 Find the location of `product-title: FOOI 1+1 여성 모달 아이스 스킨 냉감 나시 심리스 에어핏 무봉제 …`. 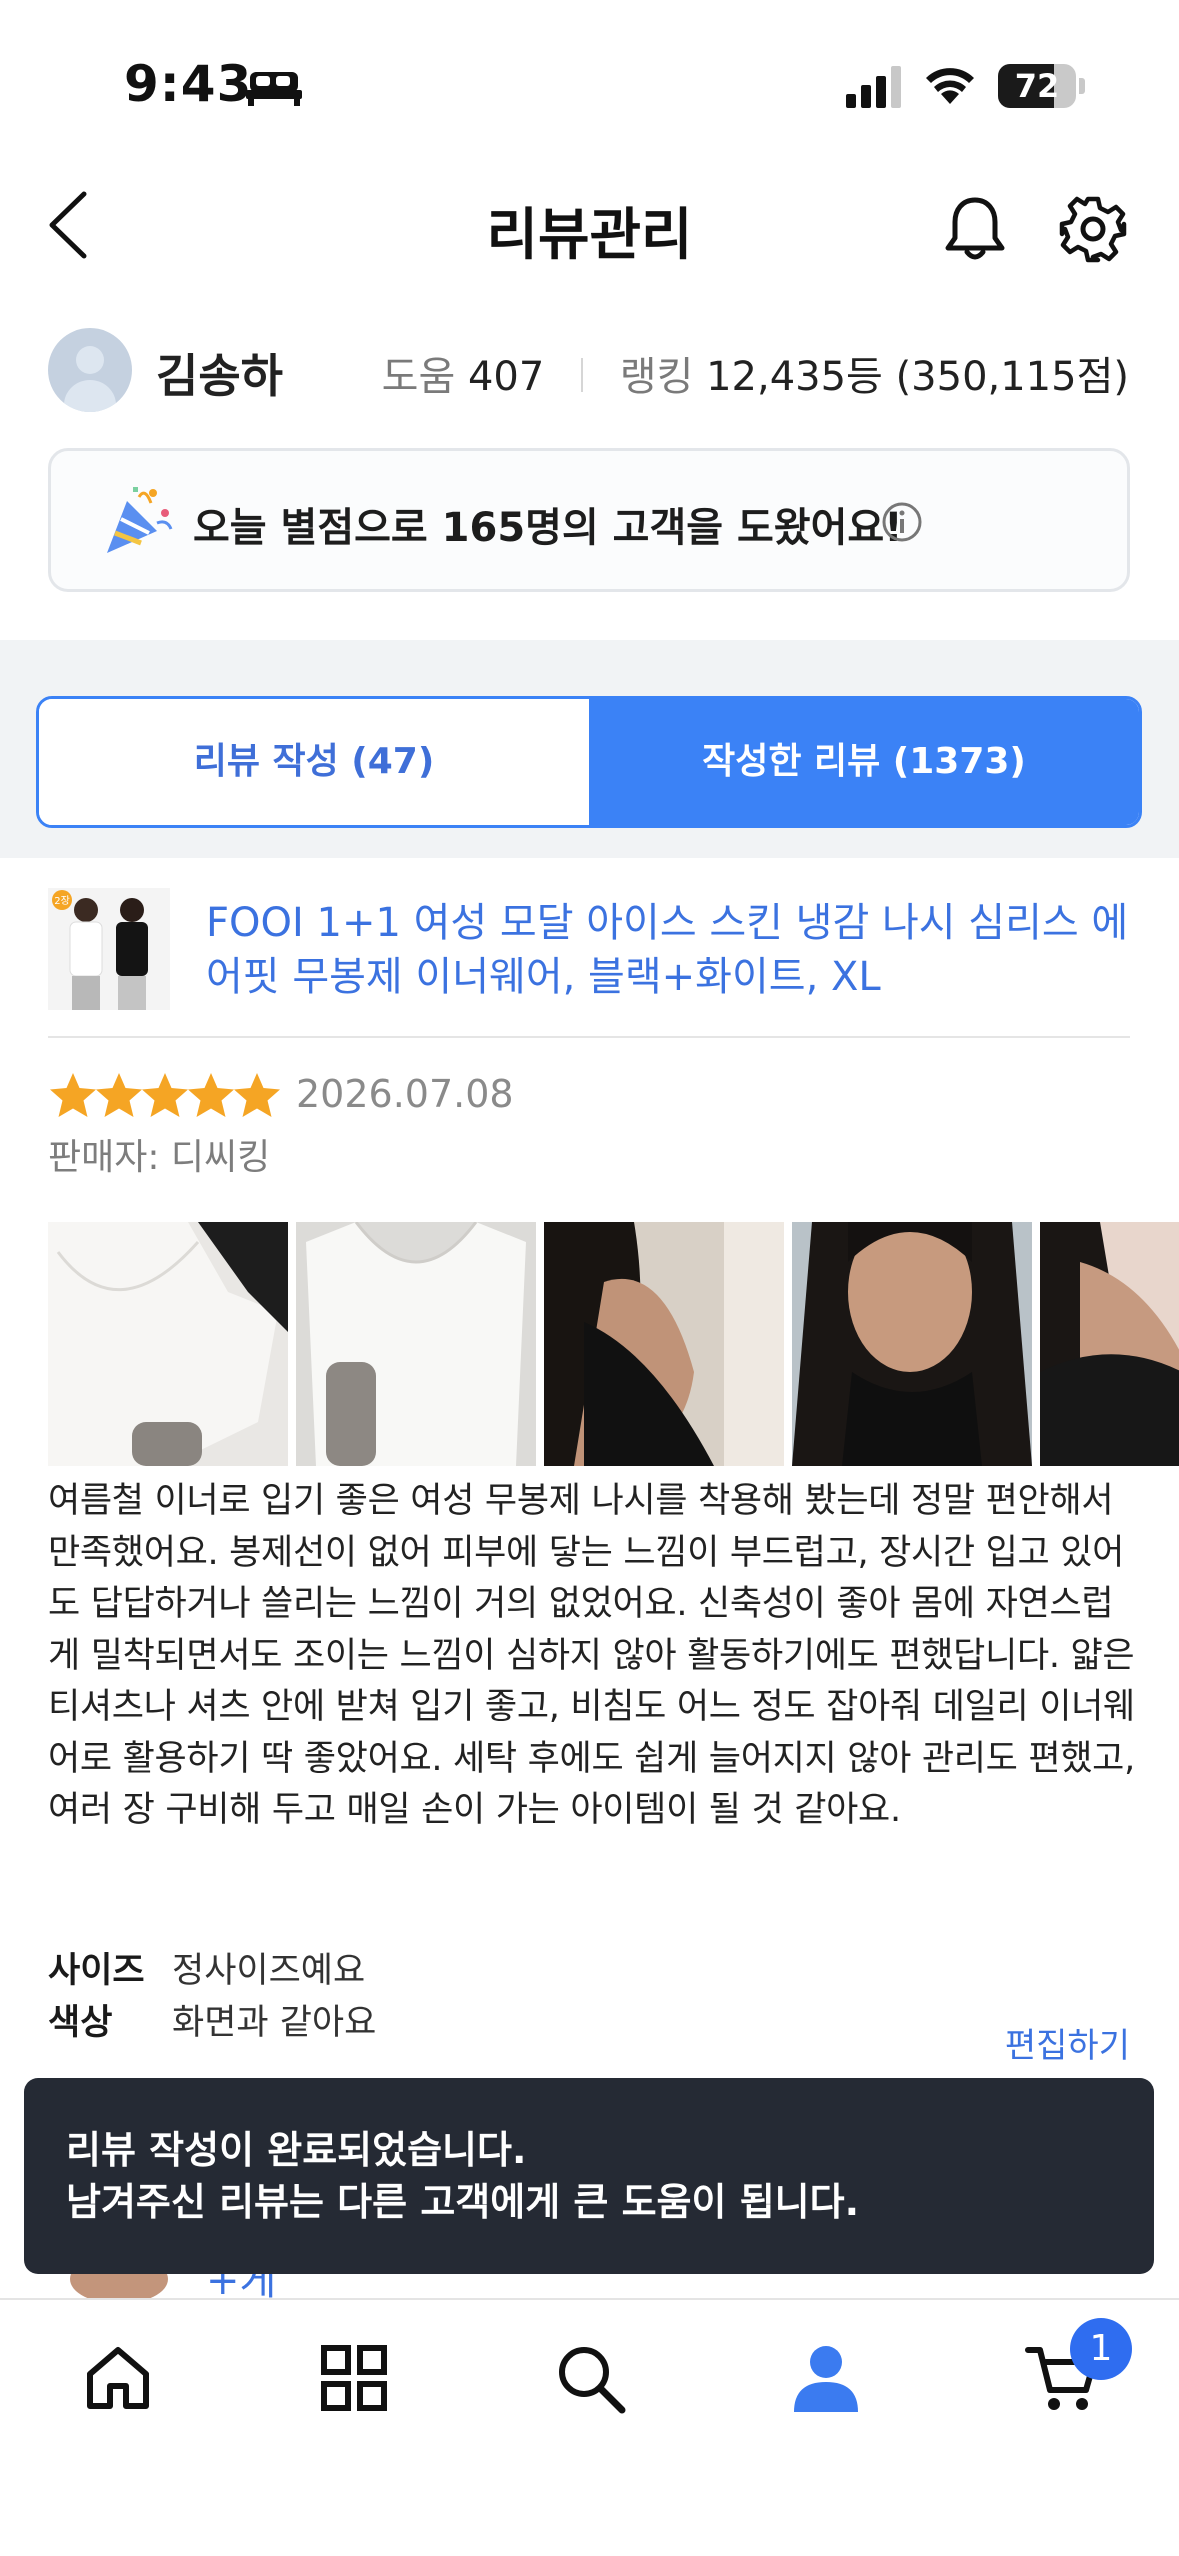

product-title: FOOI 1+1 여성 모달 아이스 스킨 냉감 나시 심리스 에어핏 무봉제 … is located at coordinates (671, 950).